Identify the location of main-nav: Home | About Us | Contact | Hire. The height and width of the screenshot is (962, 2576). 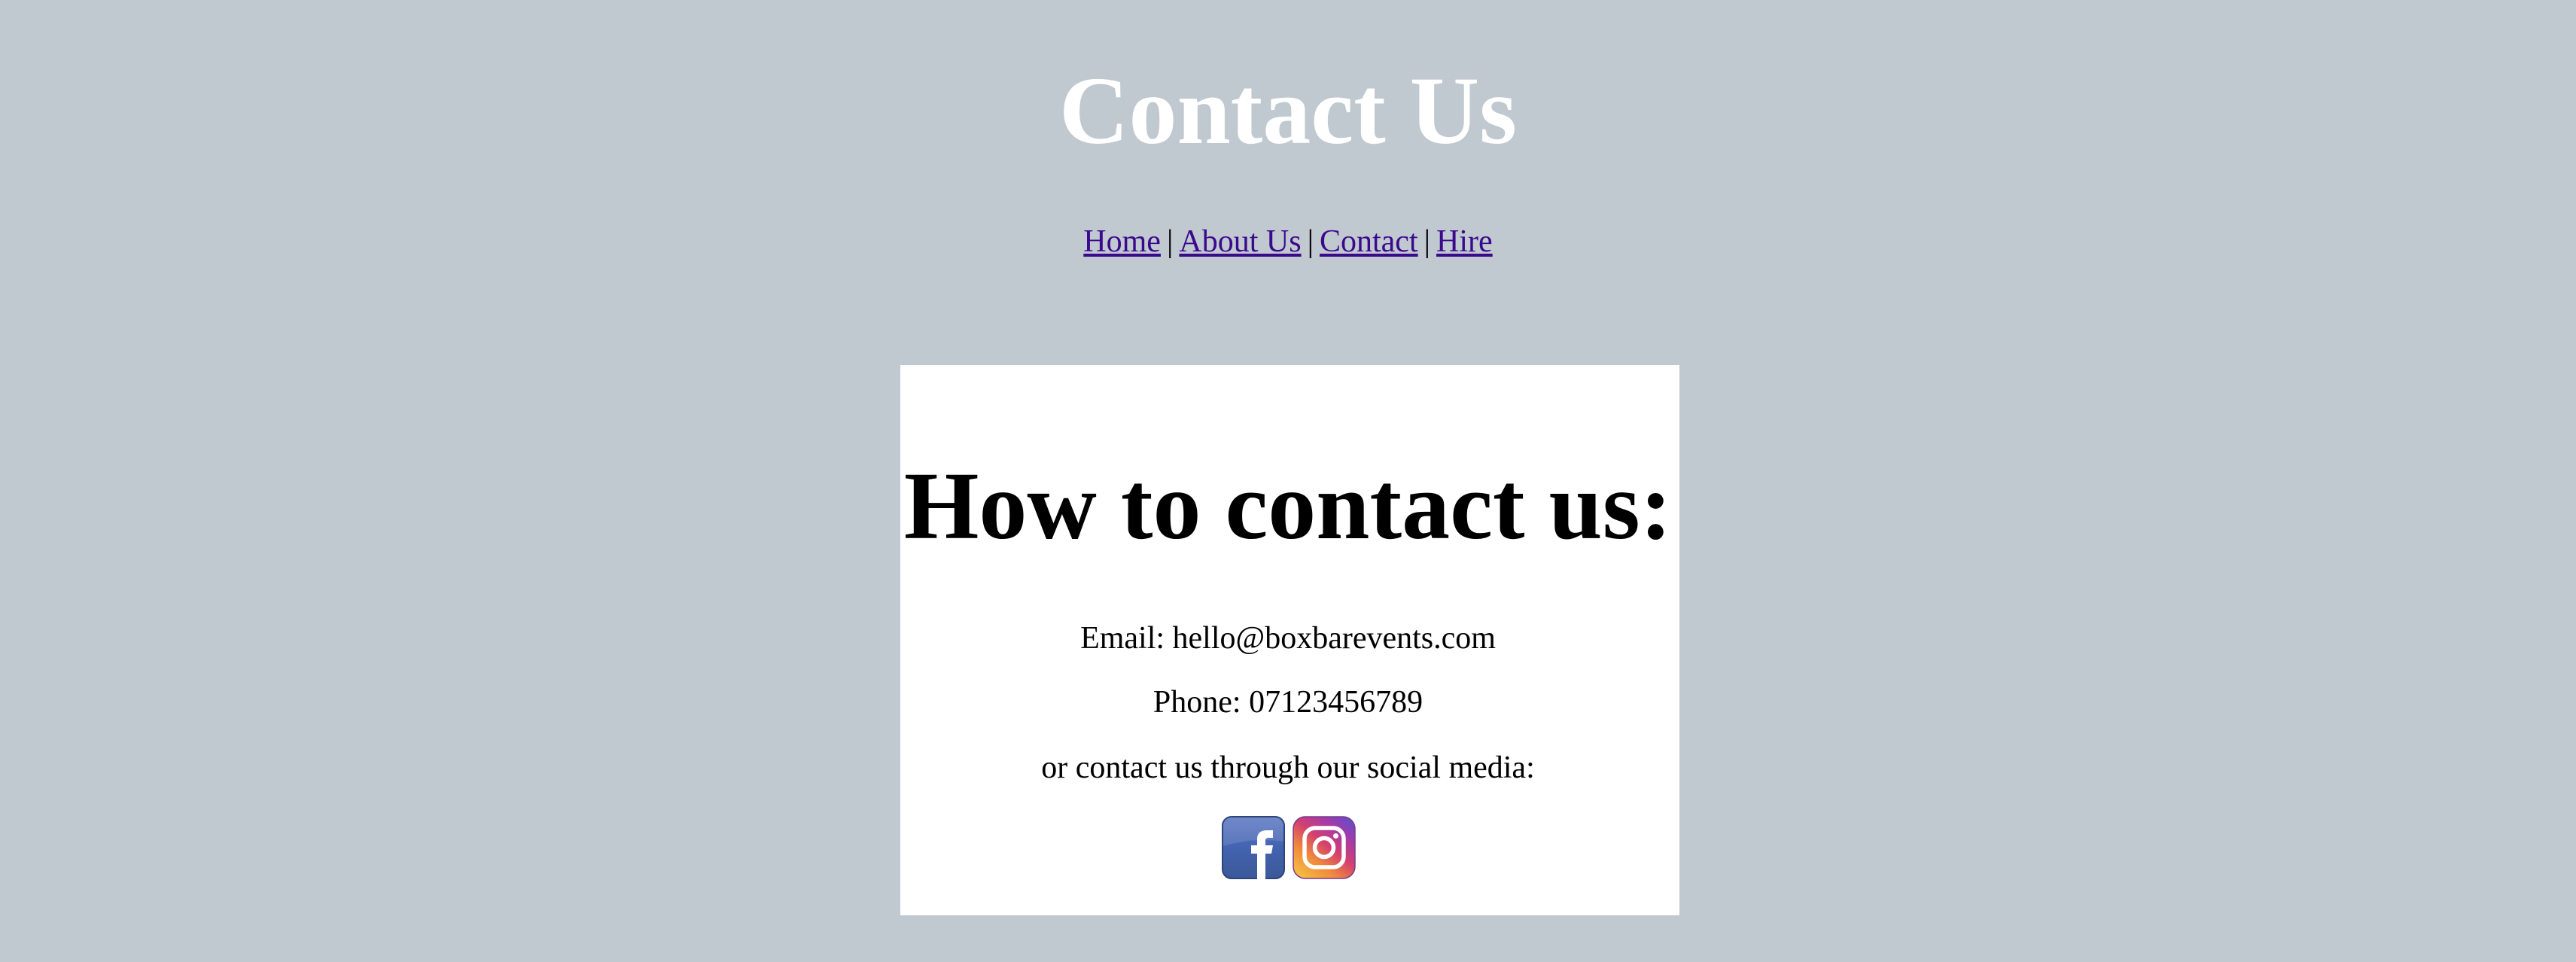
(1288, 241).